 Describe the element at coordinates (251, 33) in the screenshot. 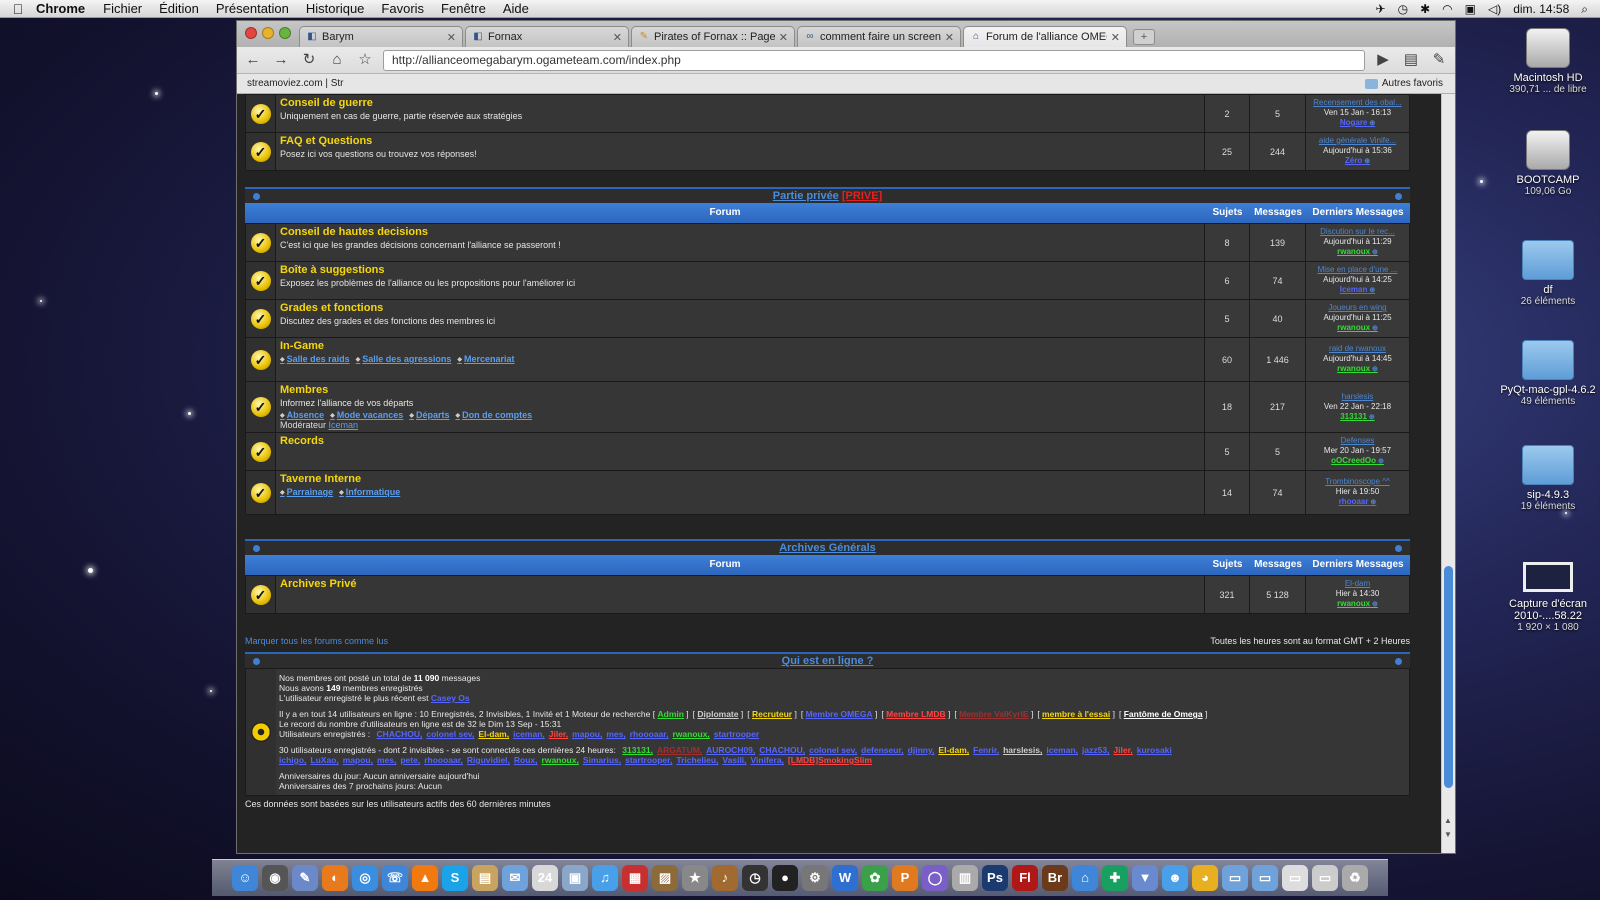

I see `close-window-button` at that location.